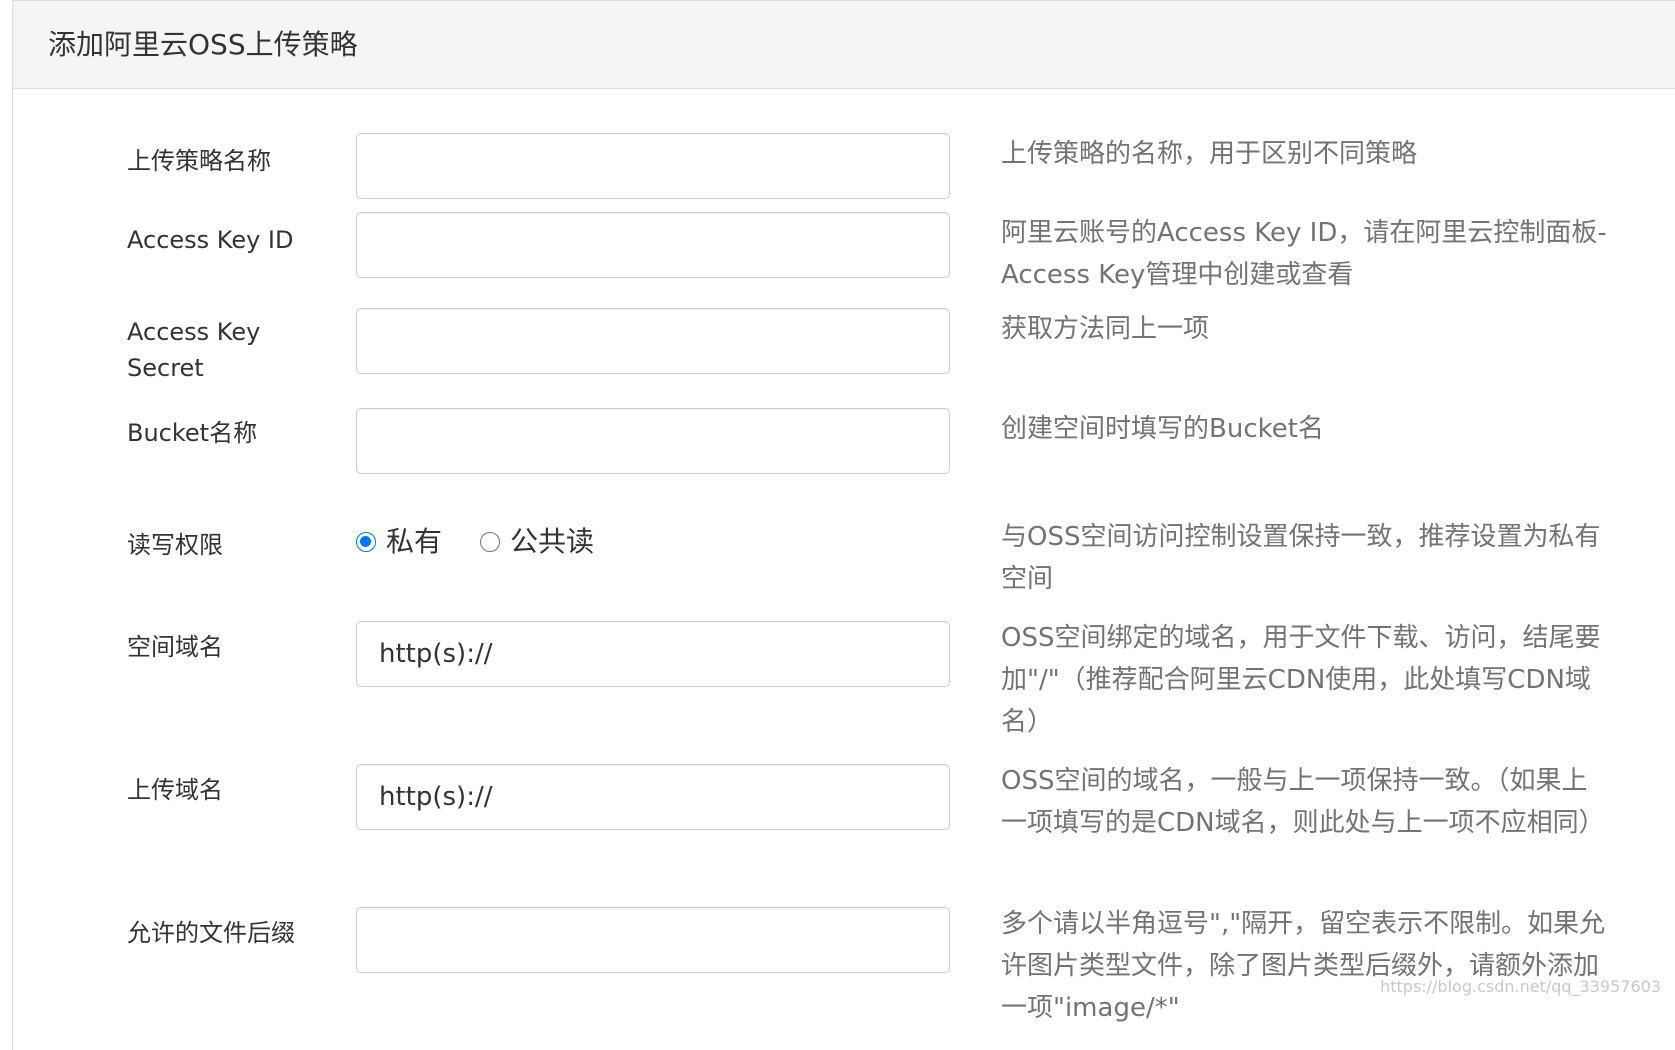  I want to click on access-key-secret-label: Access Key Secret, so click(194, 350).